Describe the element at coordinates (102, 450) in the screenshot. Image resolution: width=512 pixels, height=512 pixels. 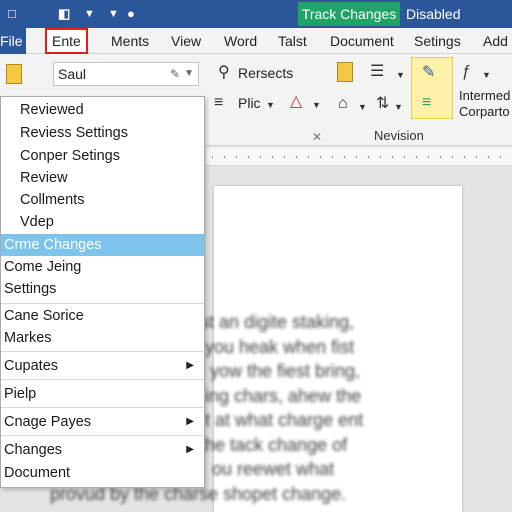
I see `menu-item-changes: Changes ▶` at that location.